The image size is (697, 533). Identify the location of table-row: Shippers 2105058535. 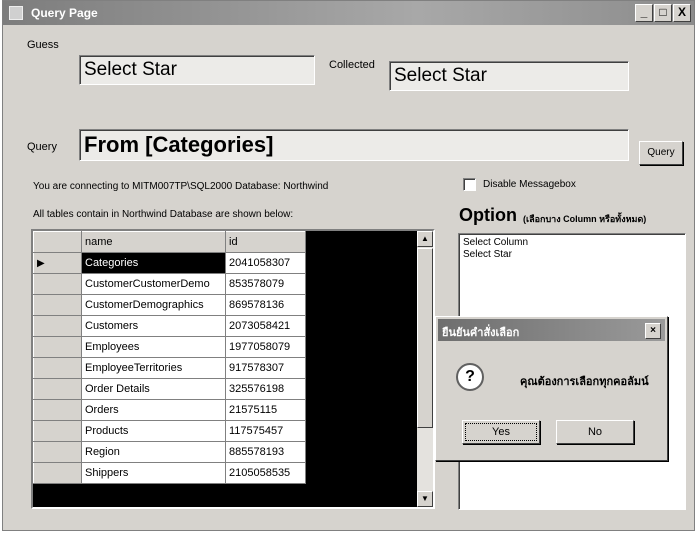
(169, 473).